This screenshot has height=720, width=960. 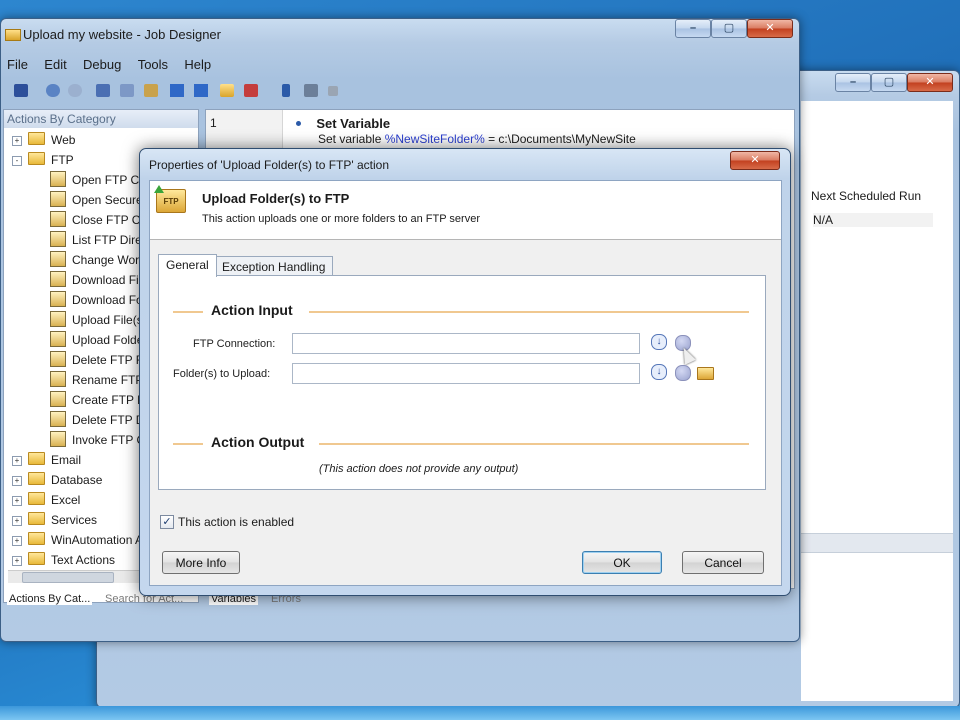 I want to click on tree-item-label: Services, so click(x=74, y=520).